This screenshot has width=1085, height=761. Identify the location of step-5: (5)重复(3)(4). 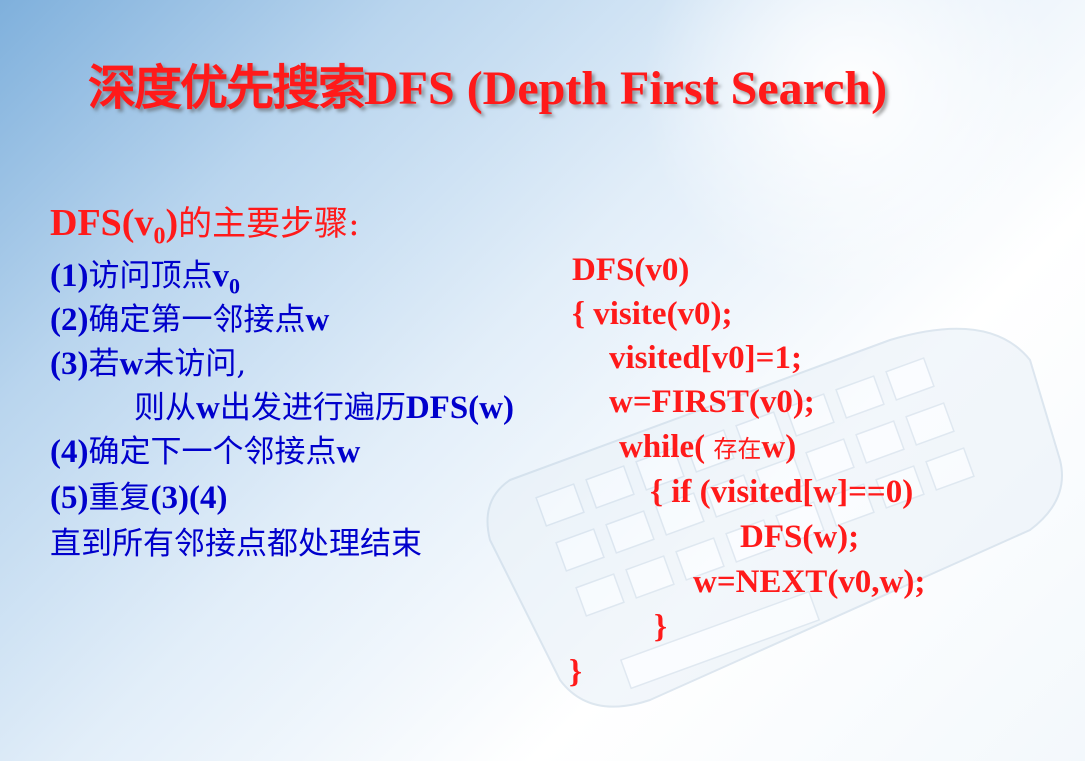
(138, 494).